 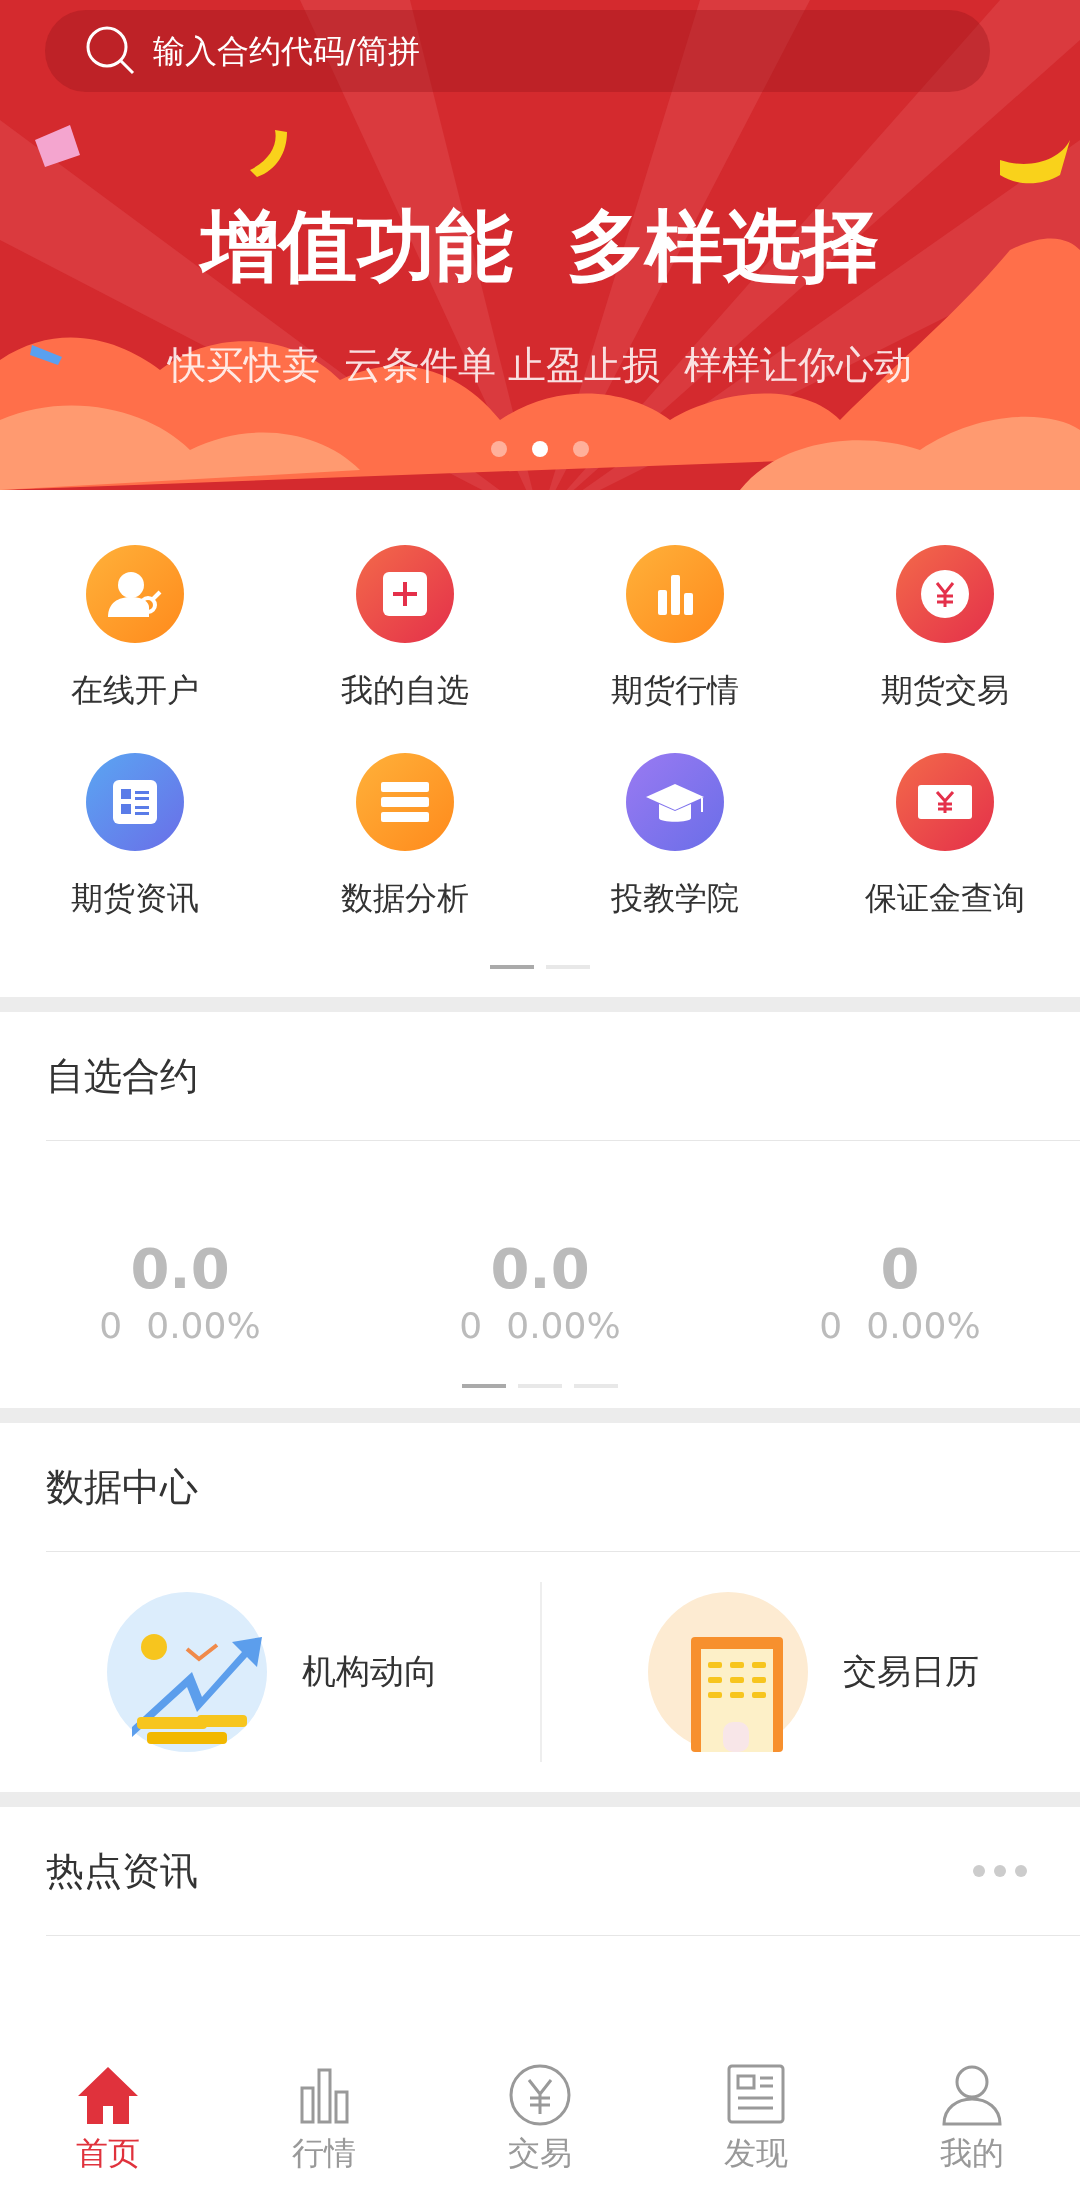 What do you see at coordinates (675, 594) in the screenshot?
I see `chart-icon` at bounding box center [675, 594].